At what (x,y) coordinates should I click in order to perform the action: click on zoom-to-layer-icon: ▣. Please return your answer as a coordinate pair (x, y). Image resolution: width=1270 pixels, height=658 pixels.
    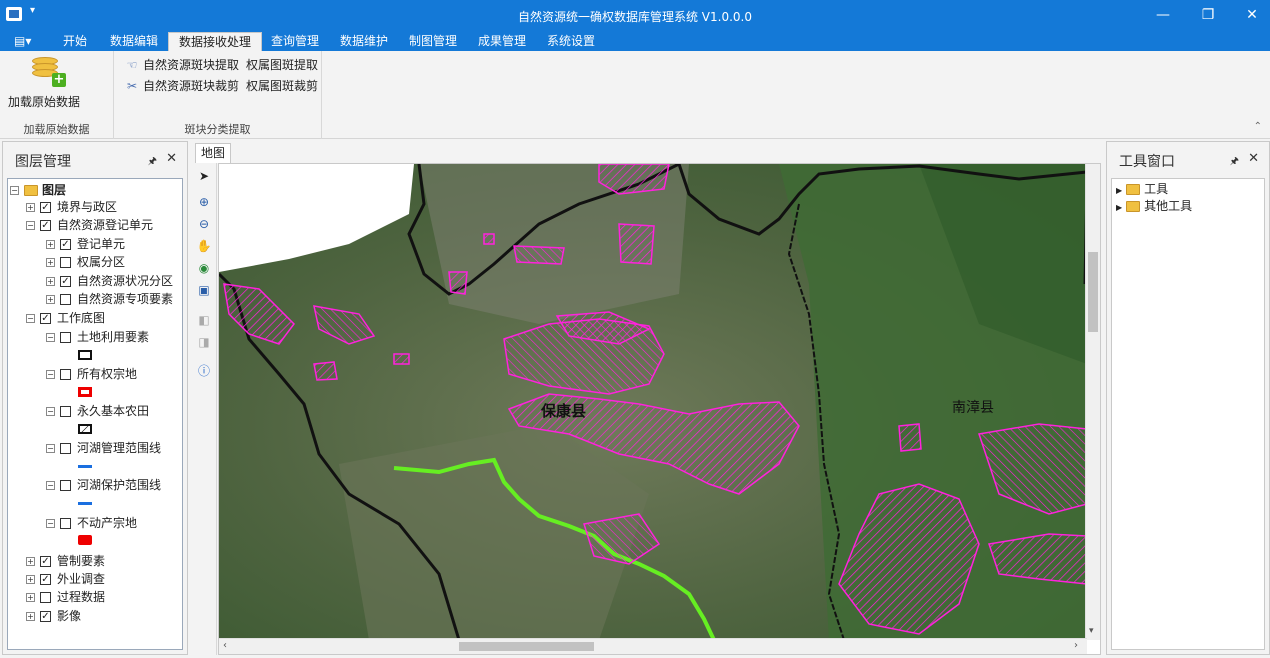
    Looking at the image, I should click on (204, 290).